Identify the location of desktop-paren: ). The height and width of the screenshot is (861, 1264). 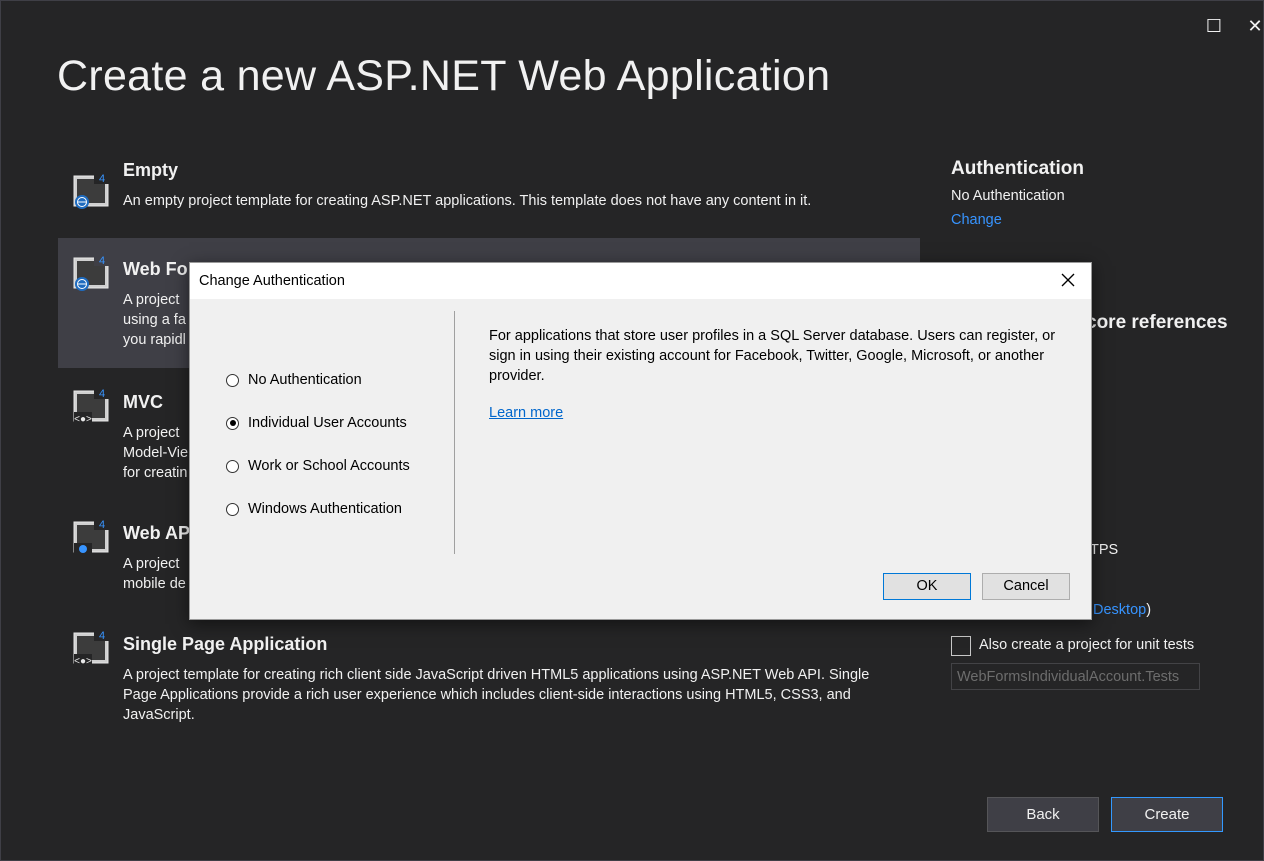
(1149, 610).